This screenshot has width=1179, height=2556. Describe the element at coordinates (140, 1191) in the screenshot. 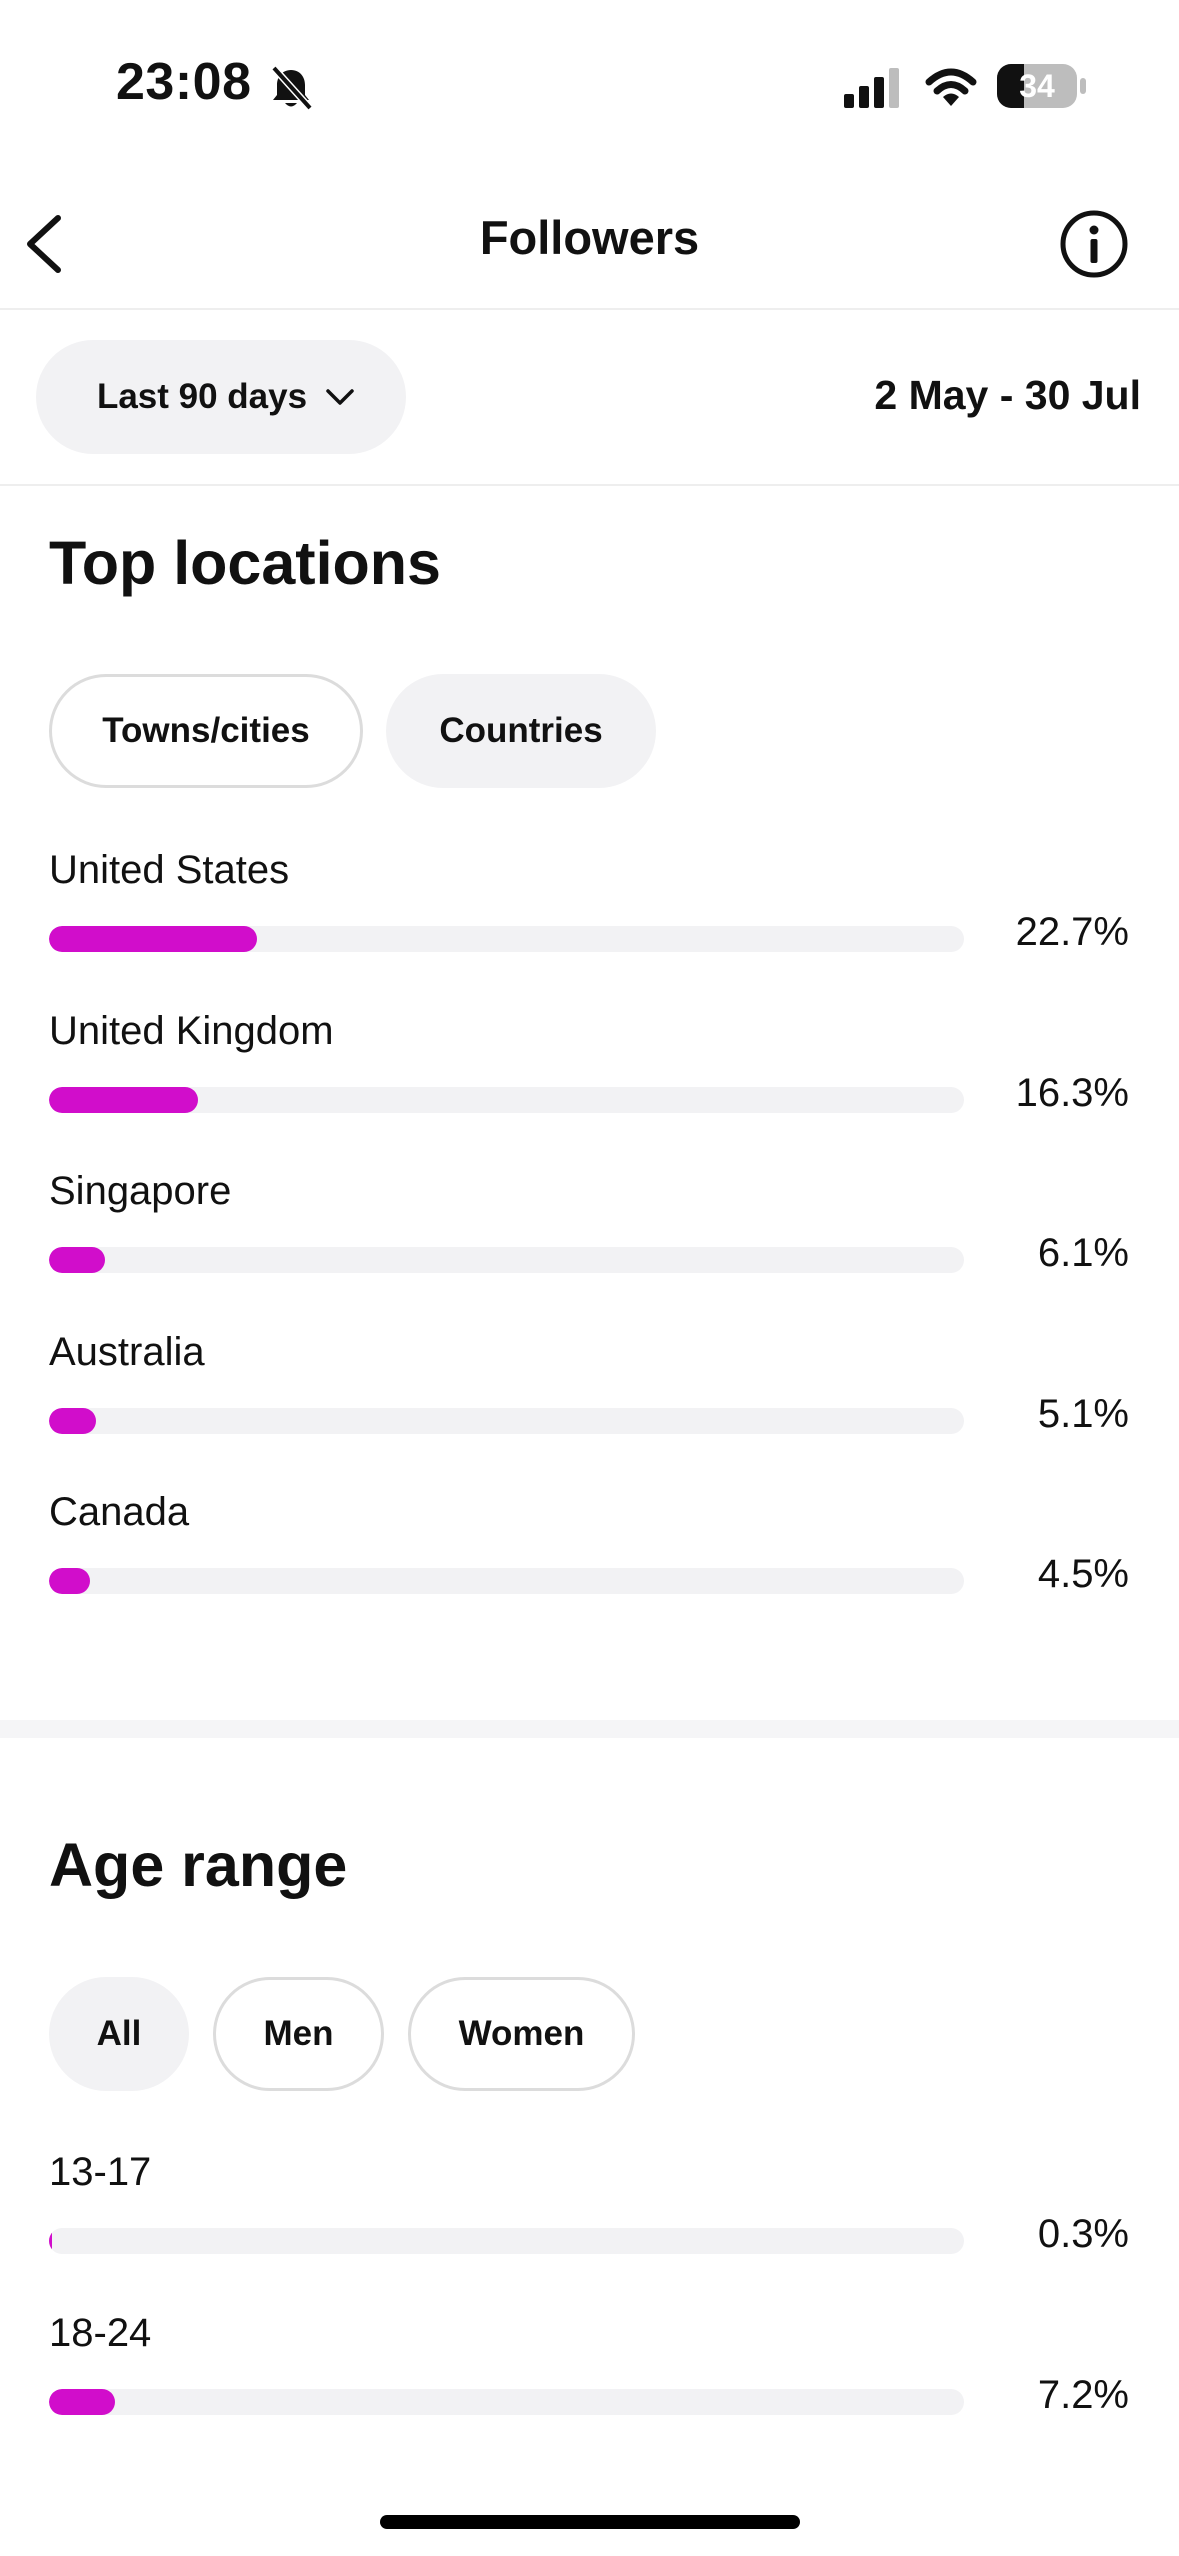

I see `bar-label: Singapore` at that location.